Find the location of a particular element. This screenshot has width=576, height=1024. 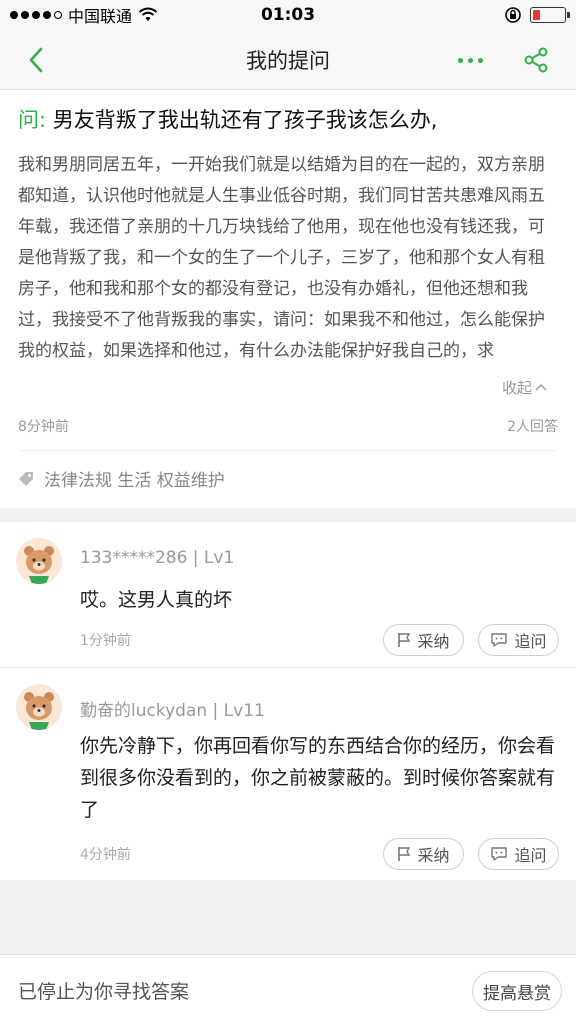

page-title: 我的提问 is located at coordinates (288, 60).